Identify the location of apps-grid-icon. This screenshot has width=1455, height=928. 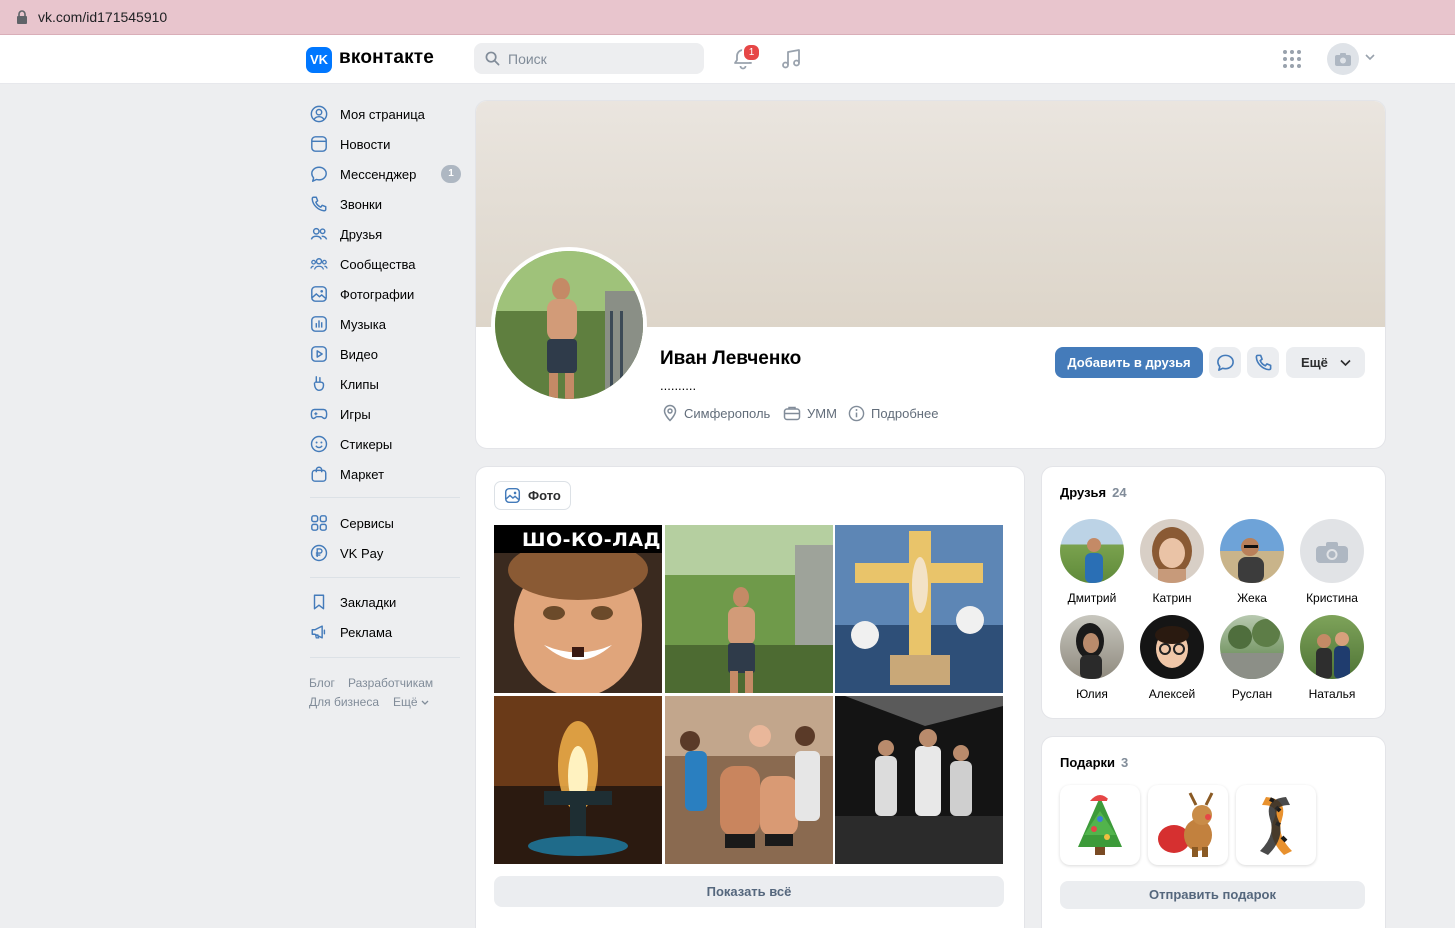
(1292, 59).